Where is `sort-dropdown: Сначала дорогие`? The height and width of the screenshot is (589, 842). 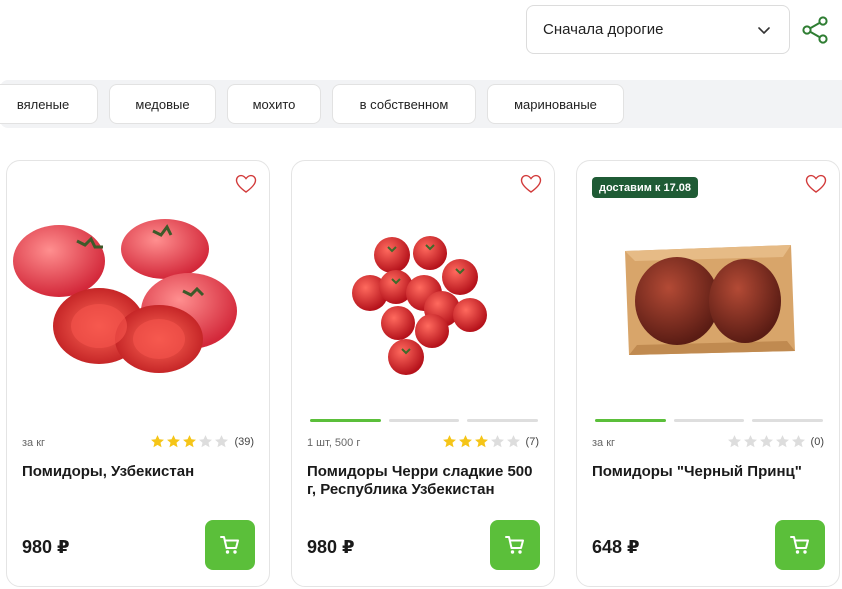 sort-dropdown: Сначала дорогие is located at coordinates (658, 29).